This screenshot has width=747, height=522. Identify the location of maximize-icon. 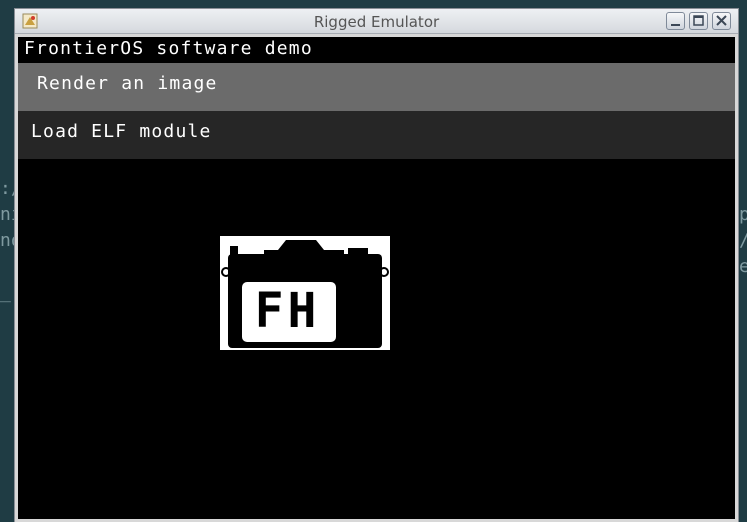
(698, 20).